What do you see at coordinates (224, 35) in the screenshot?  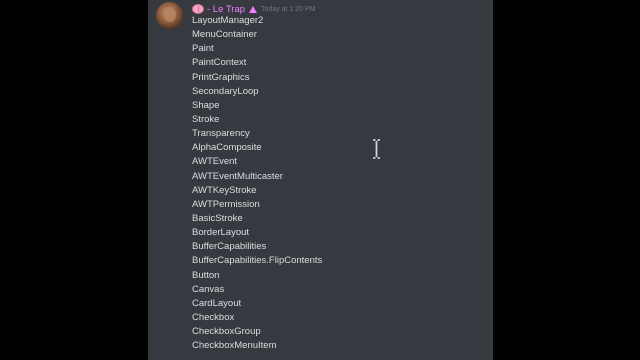 I see `message-line: MenuContainer` at bounding box center [224, 35].